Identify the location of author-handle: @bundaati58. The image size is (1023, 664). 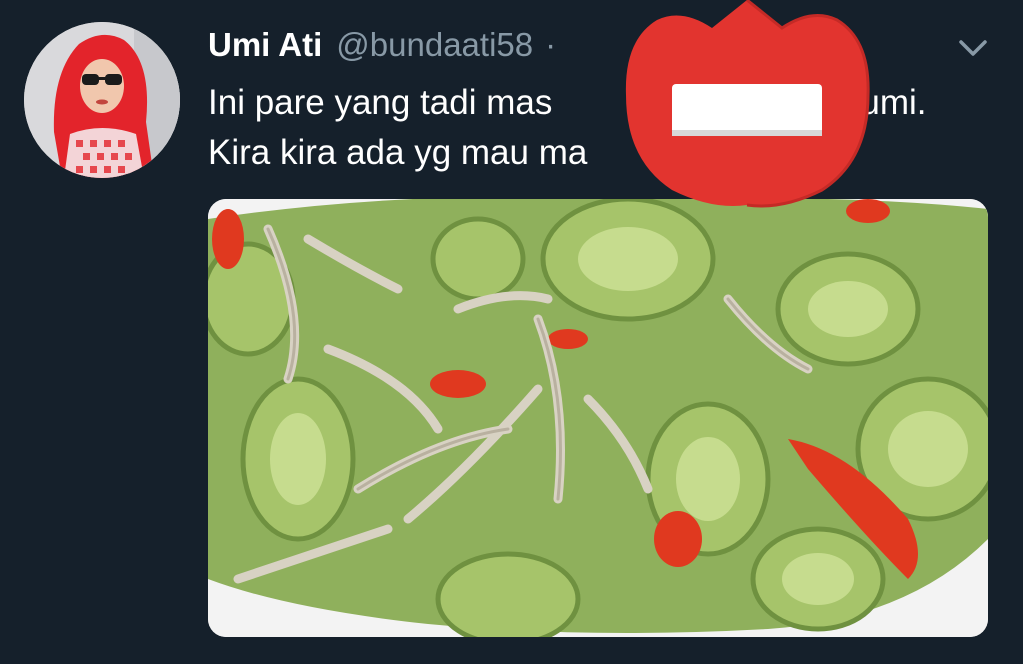
(434, 45).